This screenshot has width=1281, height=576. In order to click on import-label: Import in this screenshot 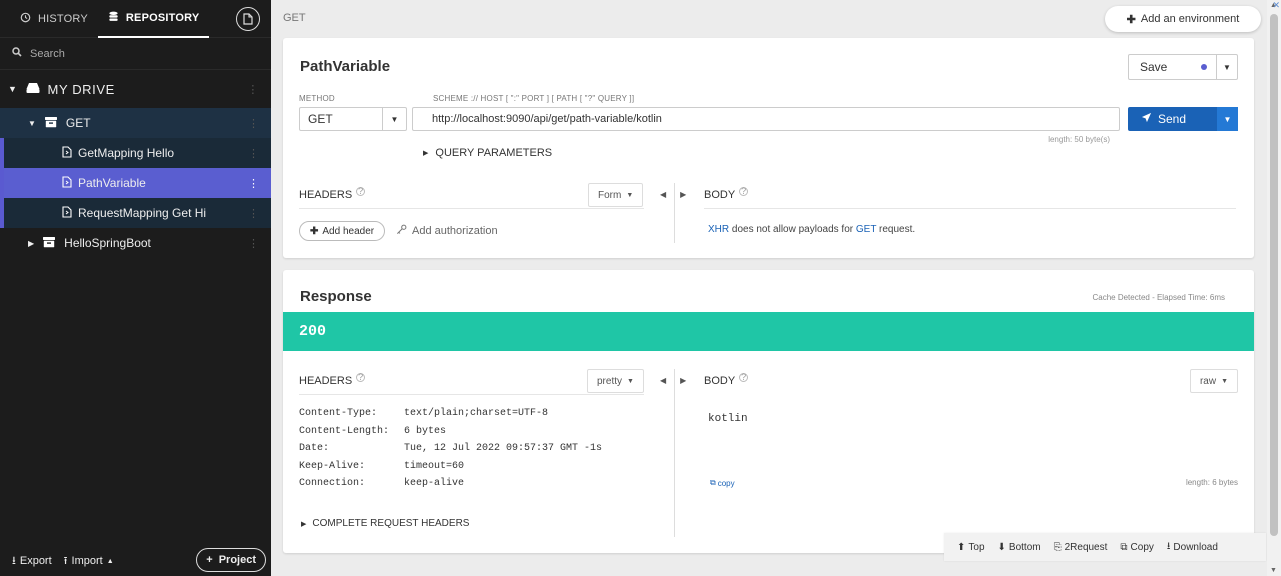, I will do `click(87, 561)`.